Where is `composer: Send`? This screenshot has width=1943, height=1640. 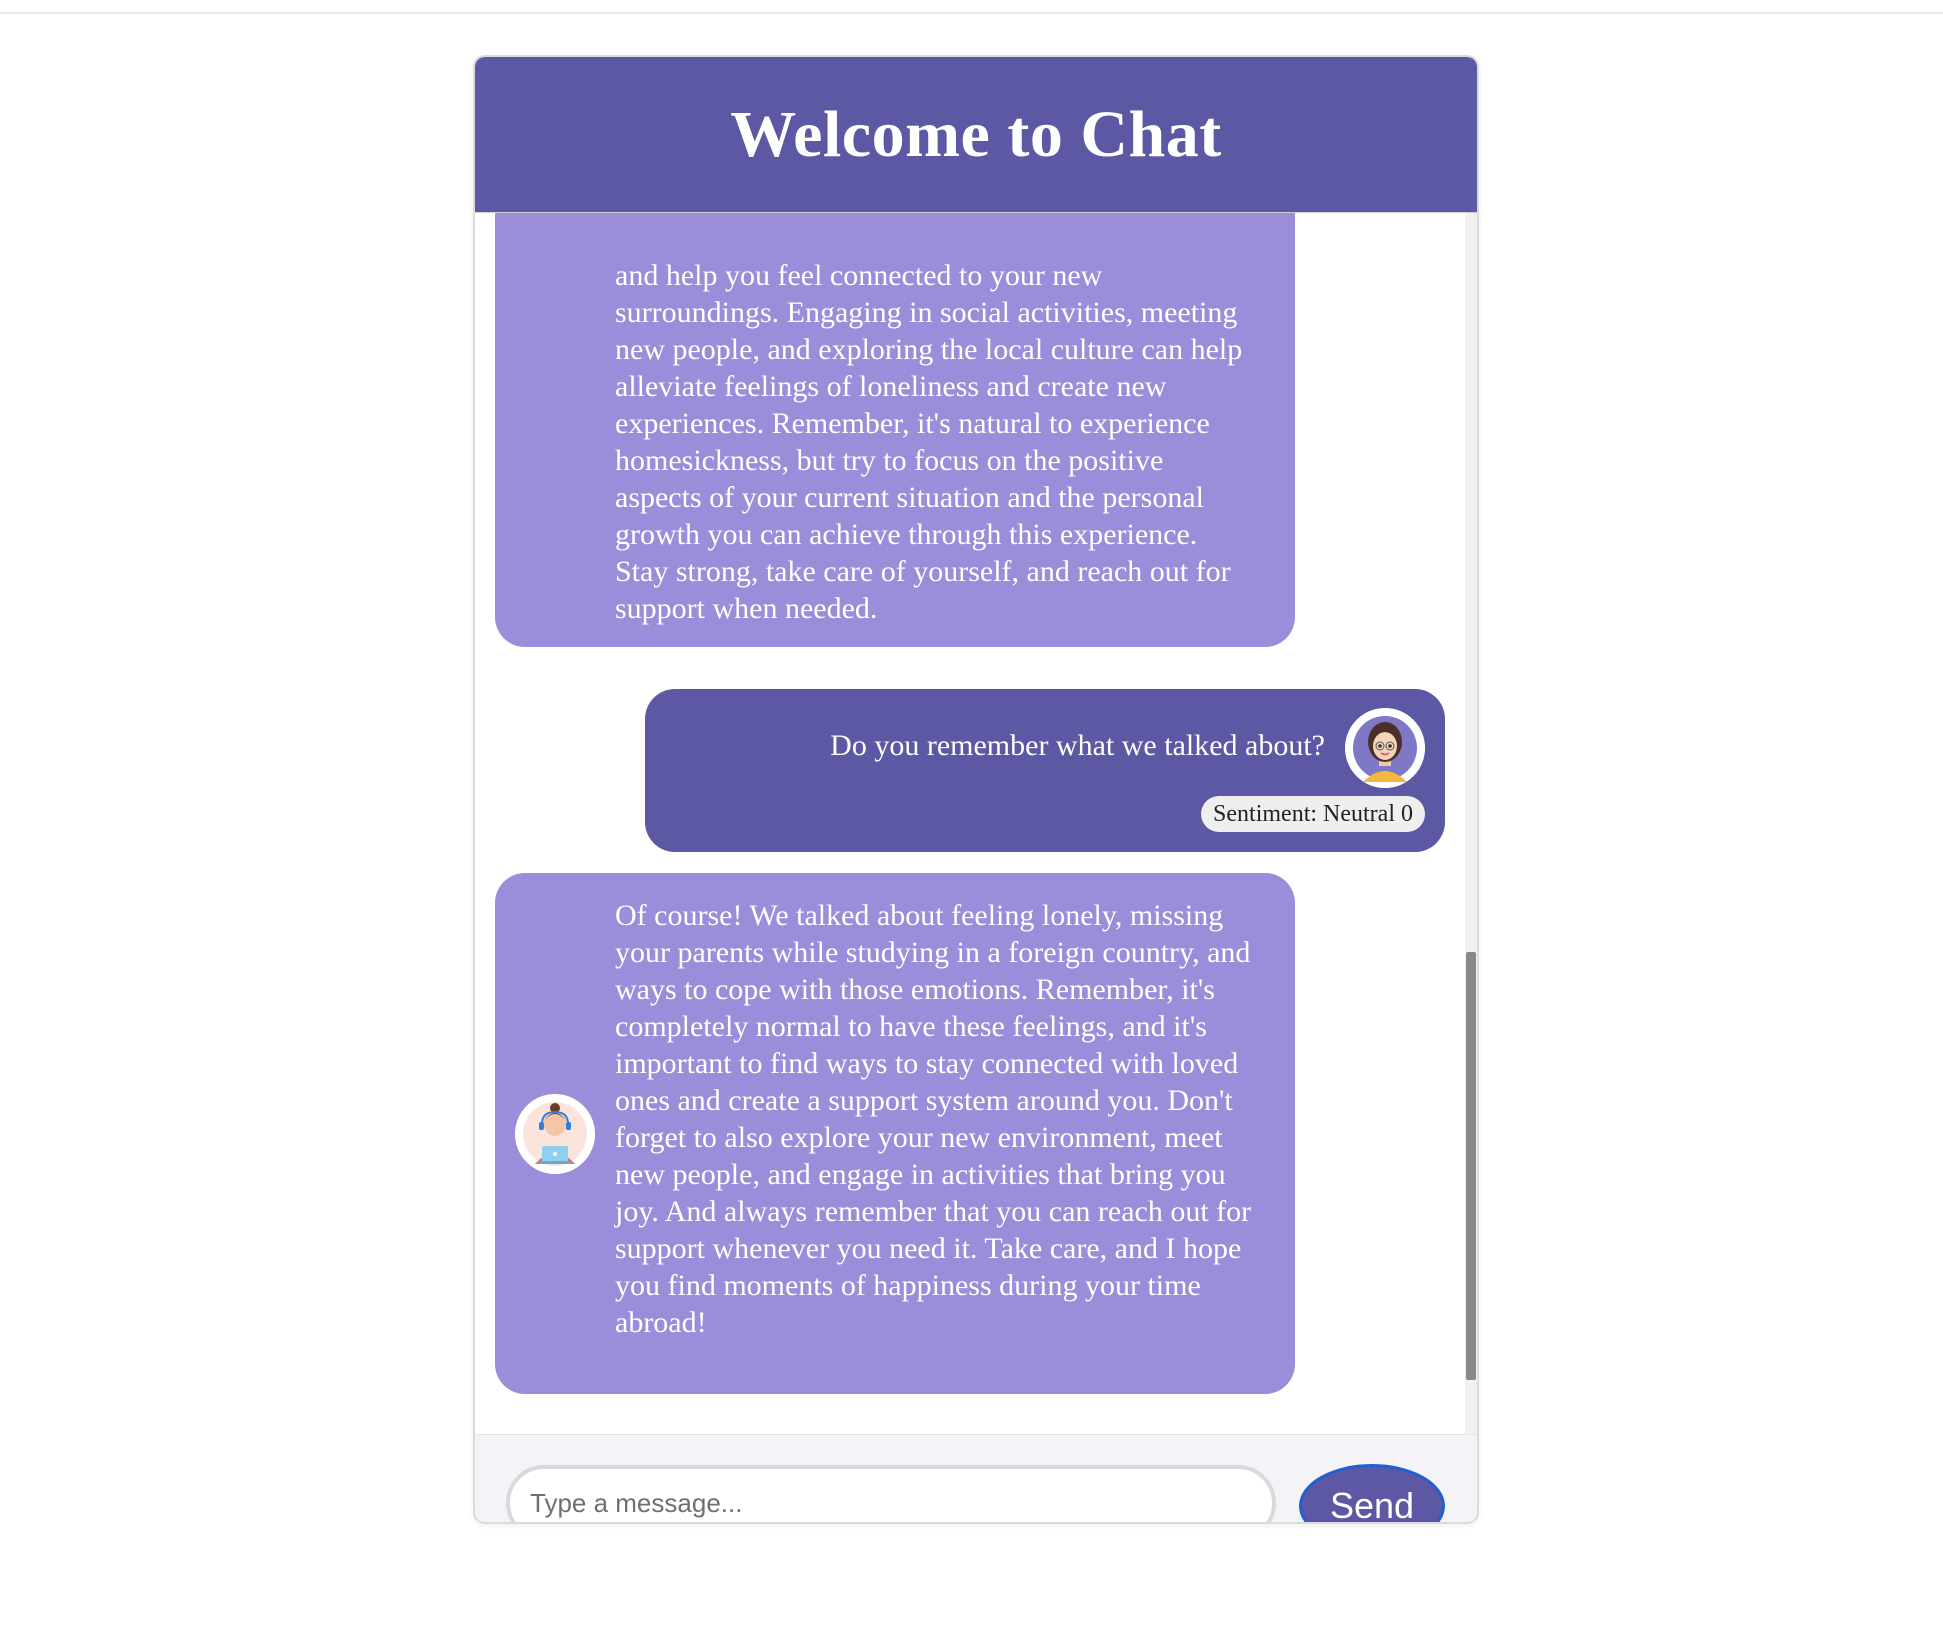
composer: Send is located at coordinates (976, 1478).